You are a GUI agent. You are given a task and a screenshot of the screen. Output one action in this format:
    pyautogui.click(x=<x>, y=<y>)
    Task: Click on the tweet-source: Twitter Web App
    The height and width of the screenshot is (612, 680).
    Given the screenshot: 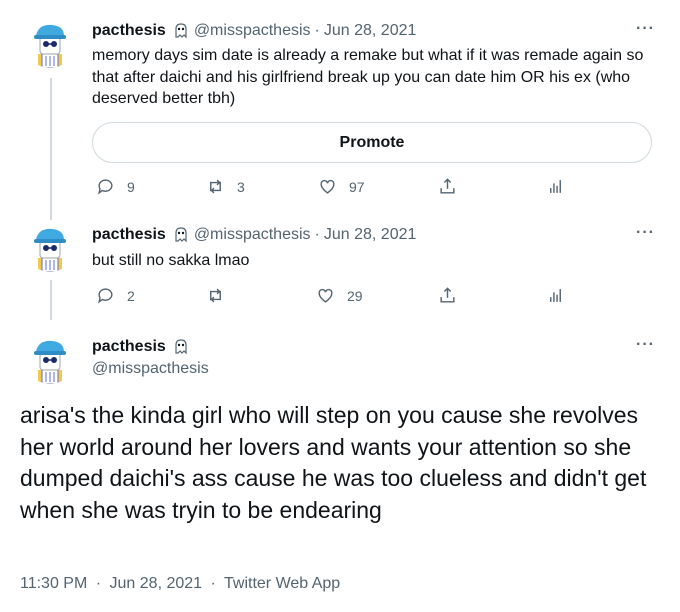 What is the action you would take?
    pyautogui.click(x=282, y=583)
    